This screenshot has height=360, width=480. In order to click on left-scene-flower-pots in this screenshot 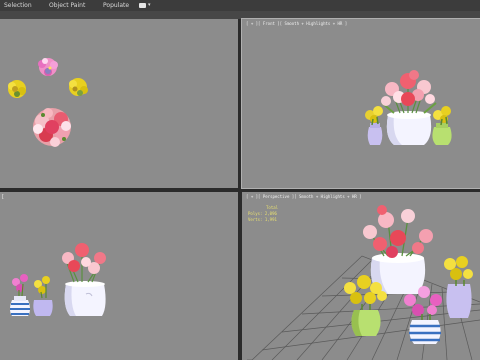, I will do `click(58, 279)`.